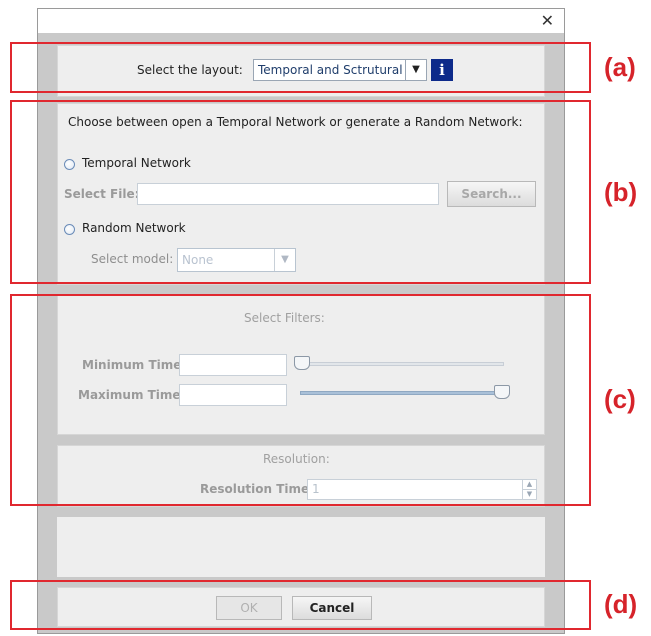 The image size is (651, 636). I want to click on annotation-a: (a), so click(620, 67).